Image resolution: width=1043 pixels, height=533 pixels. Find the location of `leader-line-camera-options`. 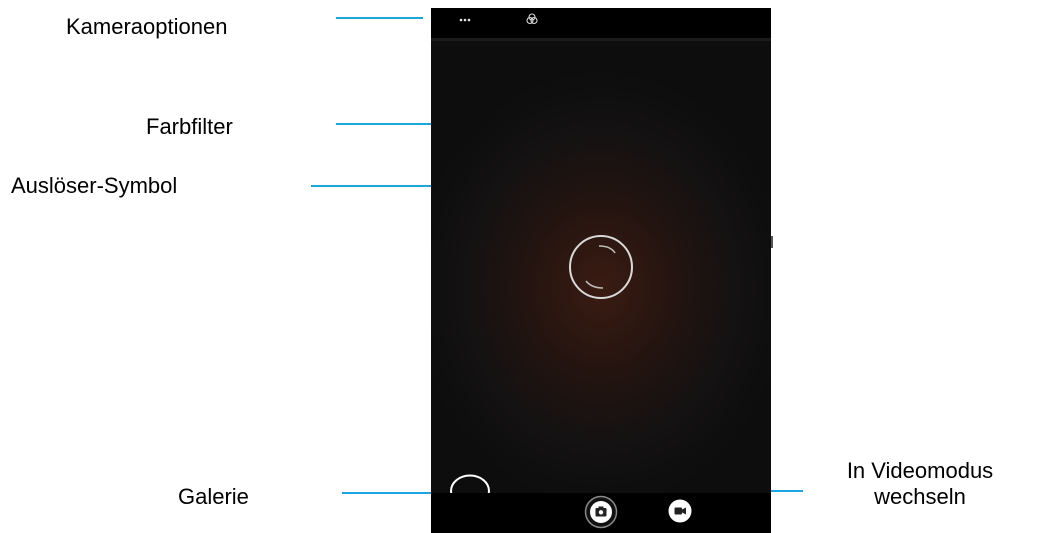

leader-line-camera-options is located at coordinates (379, 18).